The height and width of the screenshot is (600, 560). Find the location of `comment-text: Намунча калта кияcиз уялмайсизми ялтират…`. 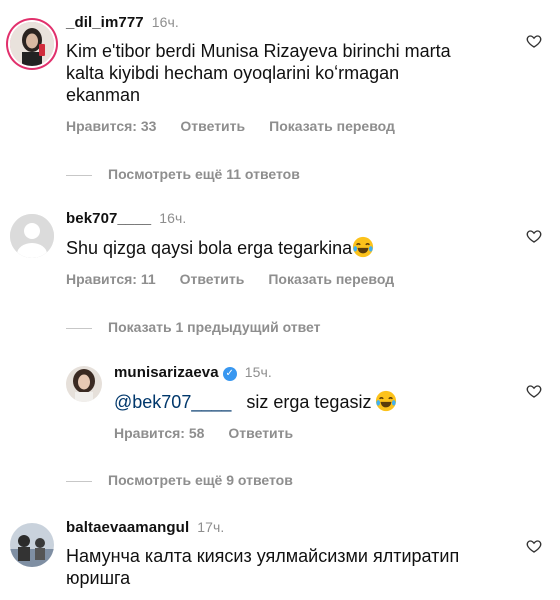

comment-text: Намунча калта кияcиз уялмайсизми ялтират… is located at coordinates (262, 567).